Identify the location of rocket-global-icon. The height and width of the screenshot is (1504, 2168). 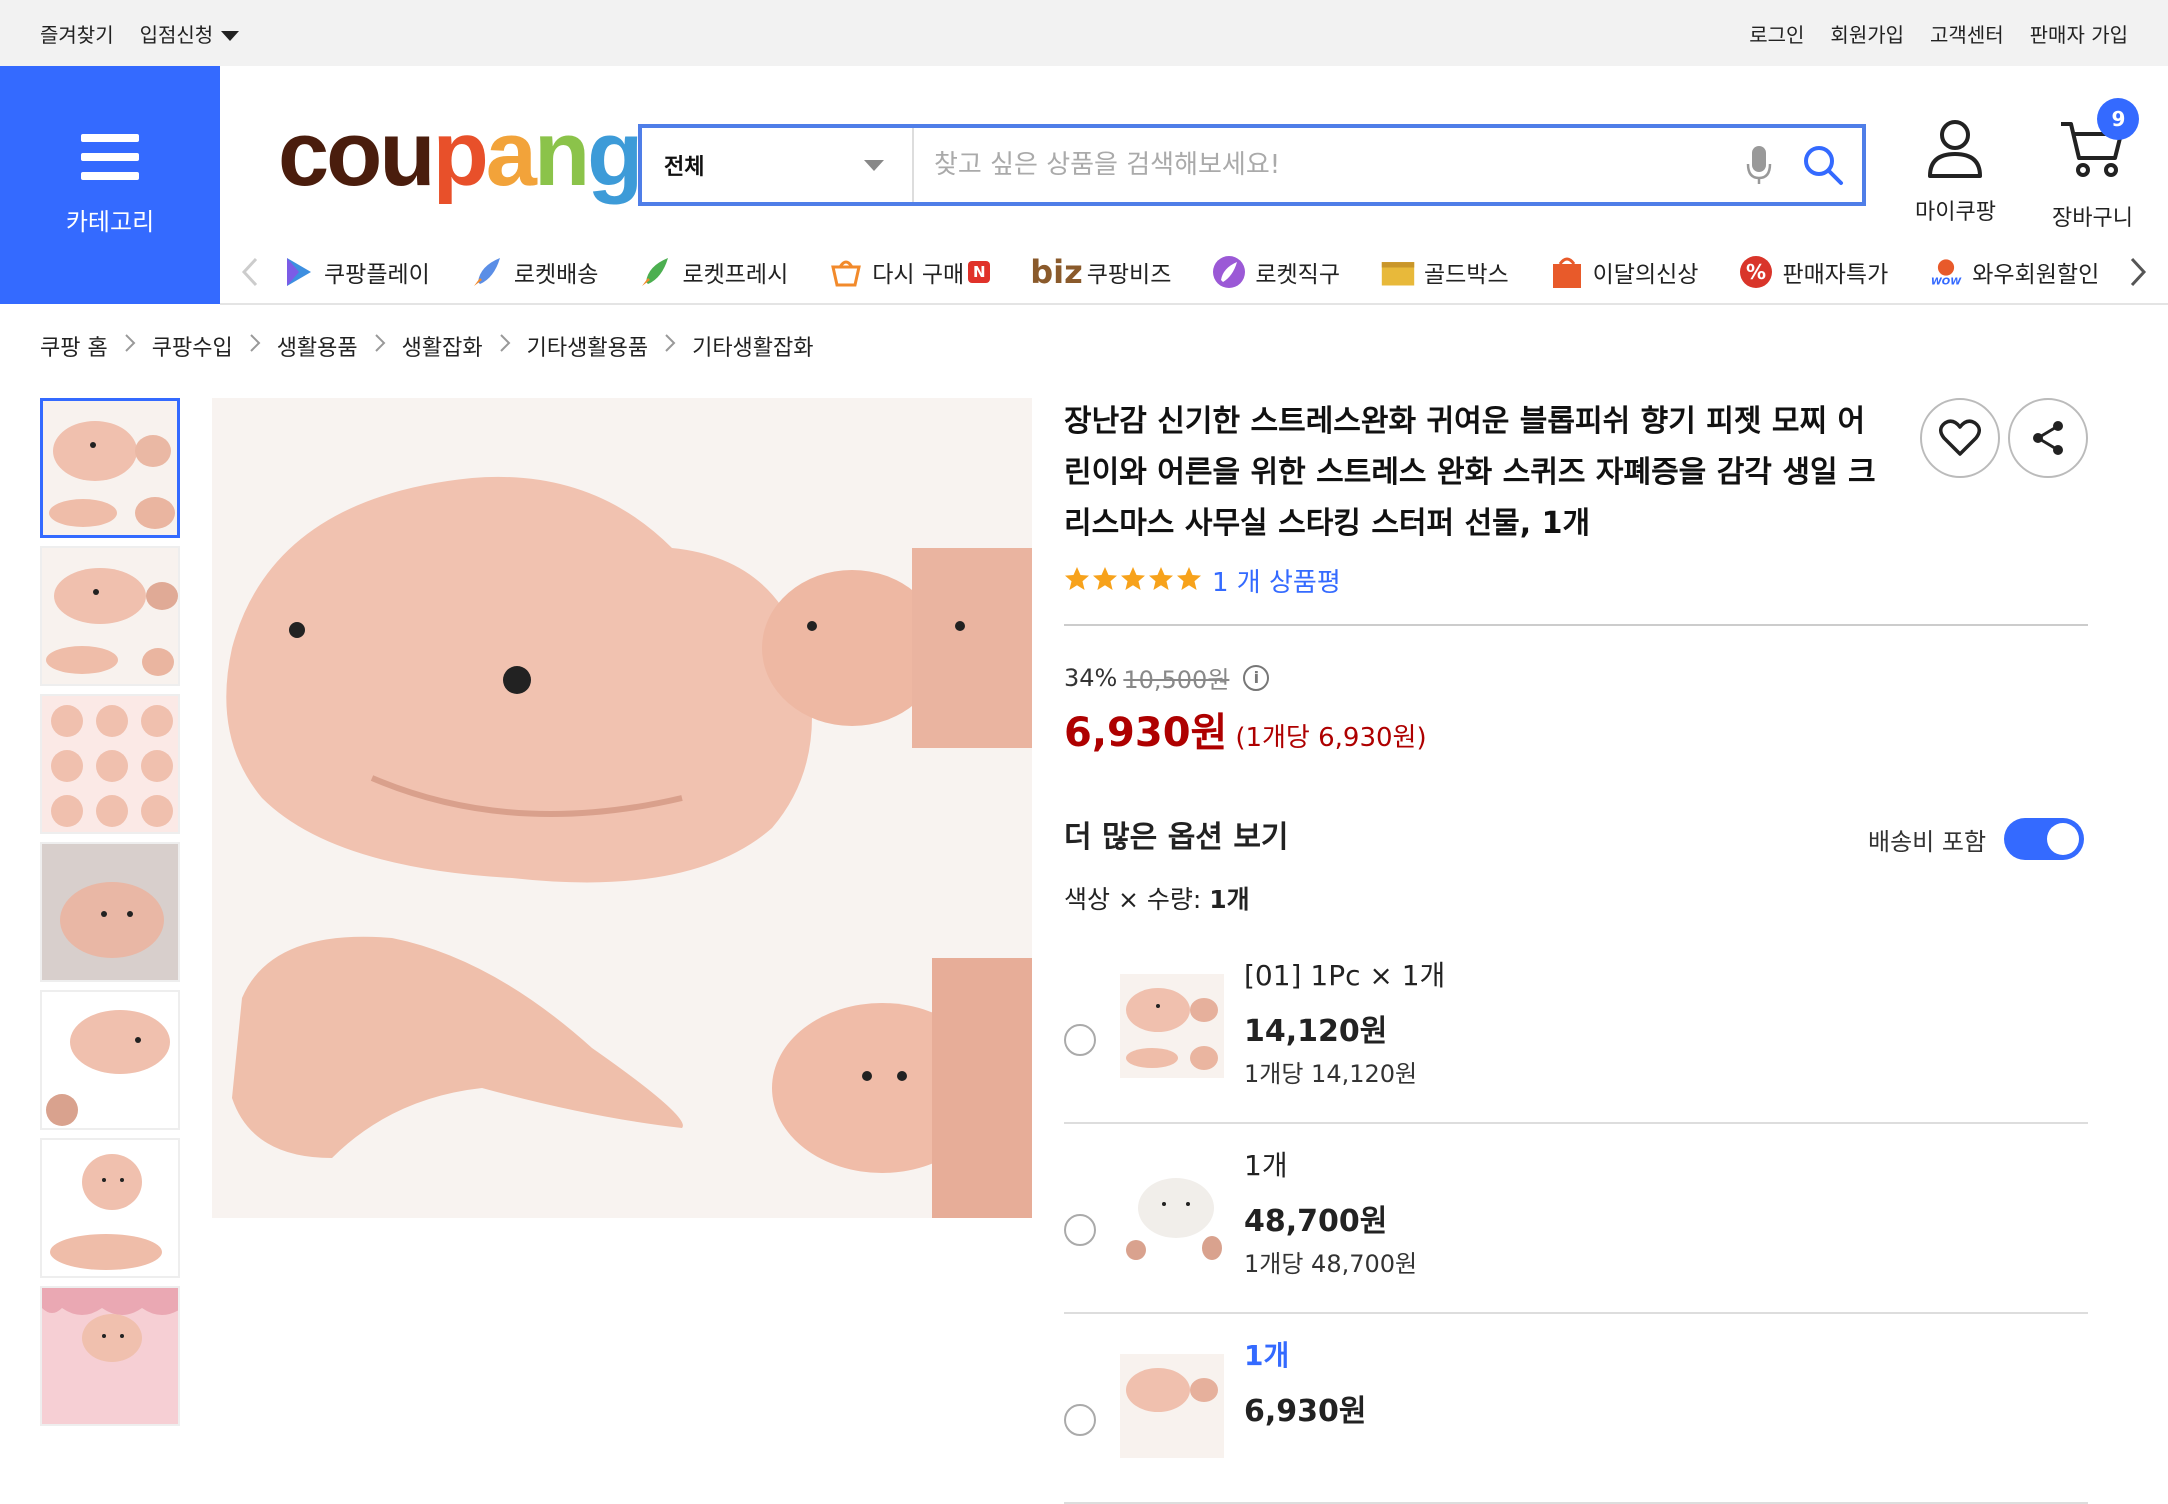
(1229, 272).